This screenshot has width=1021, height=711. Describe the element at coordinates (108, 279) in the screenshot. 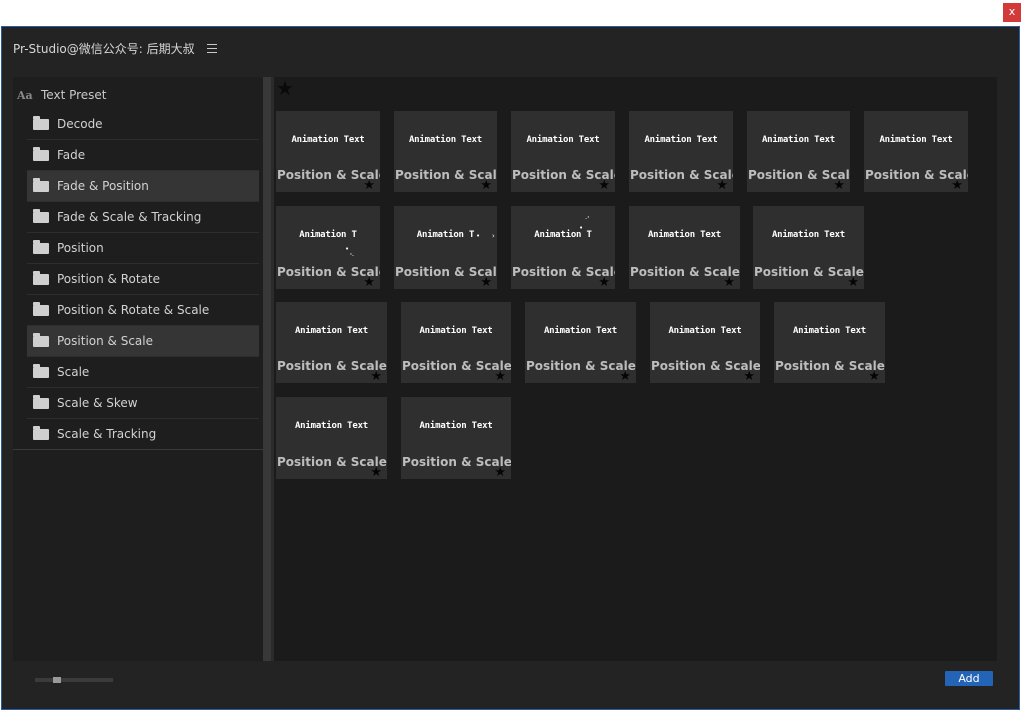

I see `folder-label: Position & Rotate` at that location.